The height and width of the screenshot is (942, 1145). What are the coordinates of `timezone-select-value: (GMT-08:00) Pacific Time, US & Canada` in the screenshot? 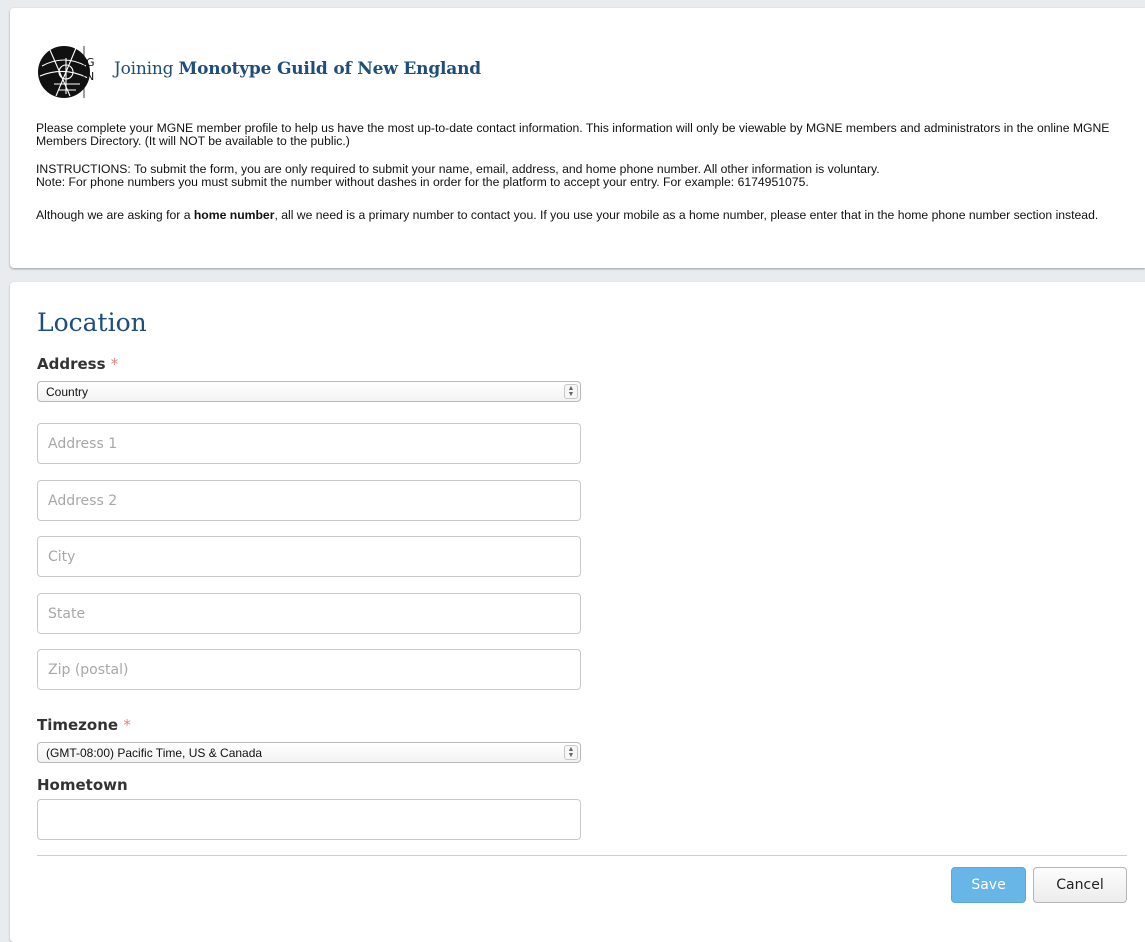 It's located at (154, 753).